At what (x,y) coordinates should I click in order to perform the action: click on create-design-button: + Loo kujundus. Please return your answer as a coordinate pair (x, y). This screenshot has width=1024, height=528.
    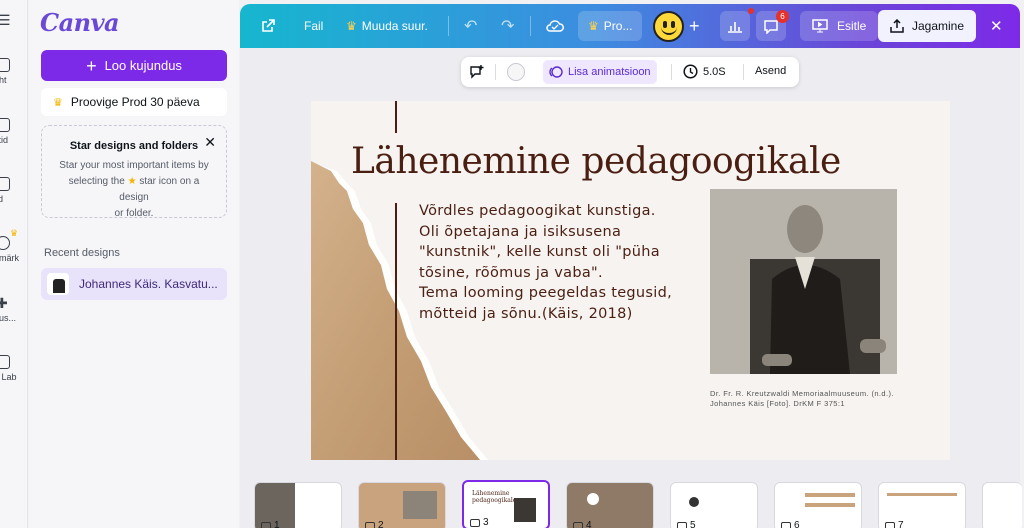
    Looking at the image, I should click on (134, 65).